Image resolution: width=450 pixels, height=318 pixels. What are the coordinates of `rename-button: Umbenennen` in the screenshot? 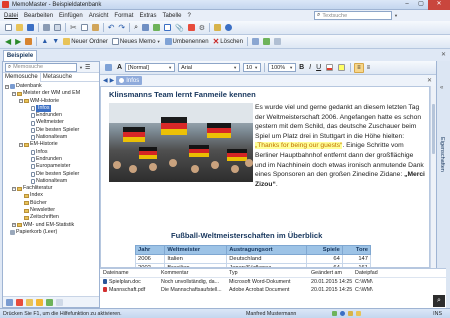 It's located at (187, 42).